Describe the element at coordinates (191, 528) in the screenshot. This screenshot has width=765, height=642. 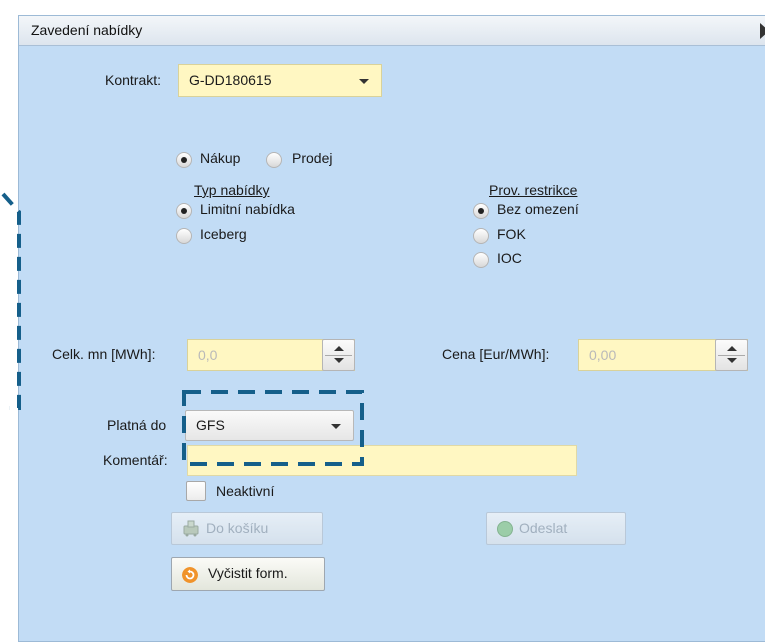
I see `cart-icon` at that location.